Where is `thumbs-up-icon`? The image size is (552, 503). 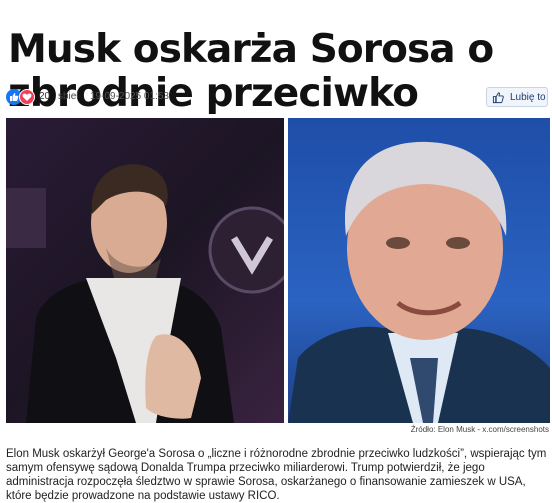 thumbs-up-icon is located at coordinates (498, 98).